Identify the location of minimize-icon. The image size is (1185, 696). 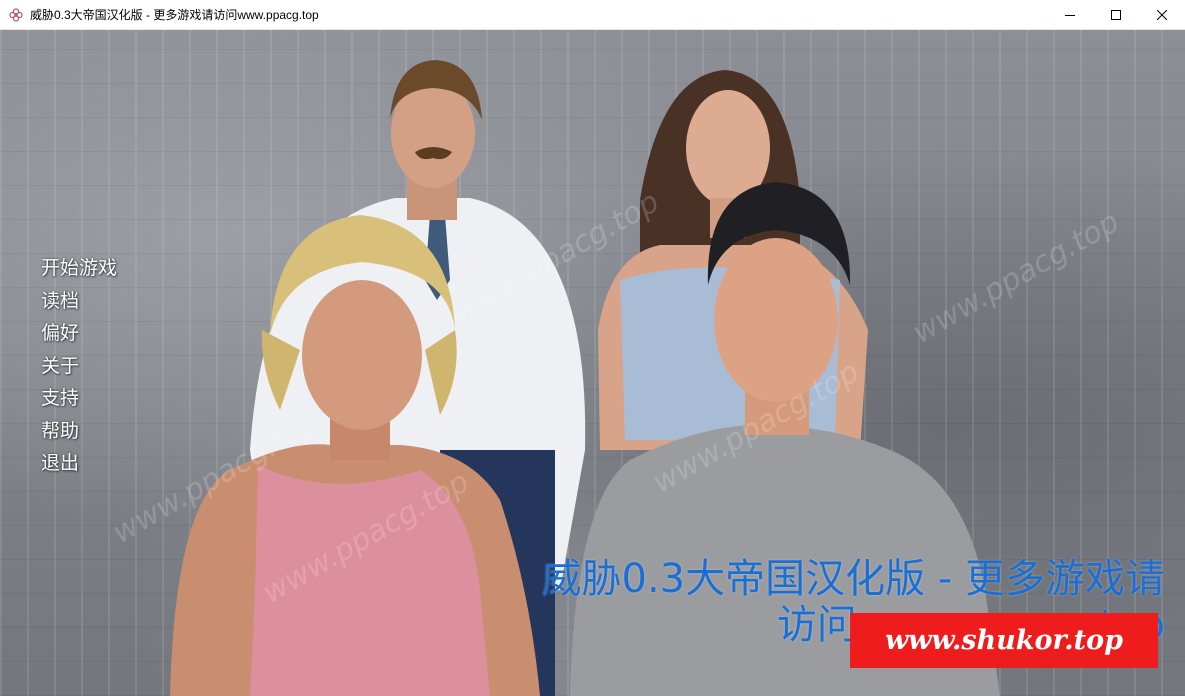
(1070, 15).